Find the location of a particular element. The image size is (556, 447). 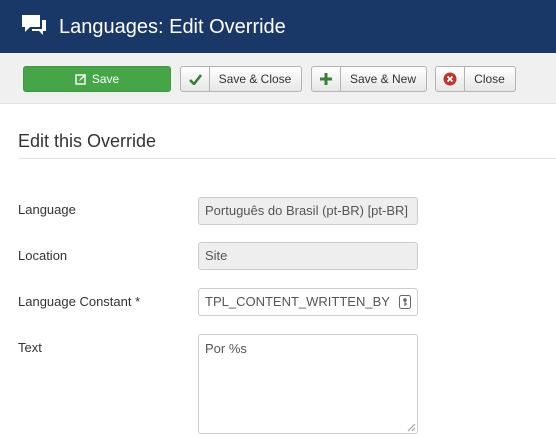

save-button-label: Save is located at coordinates (105, 79).